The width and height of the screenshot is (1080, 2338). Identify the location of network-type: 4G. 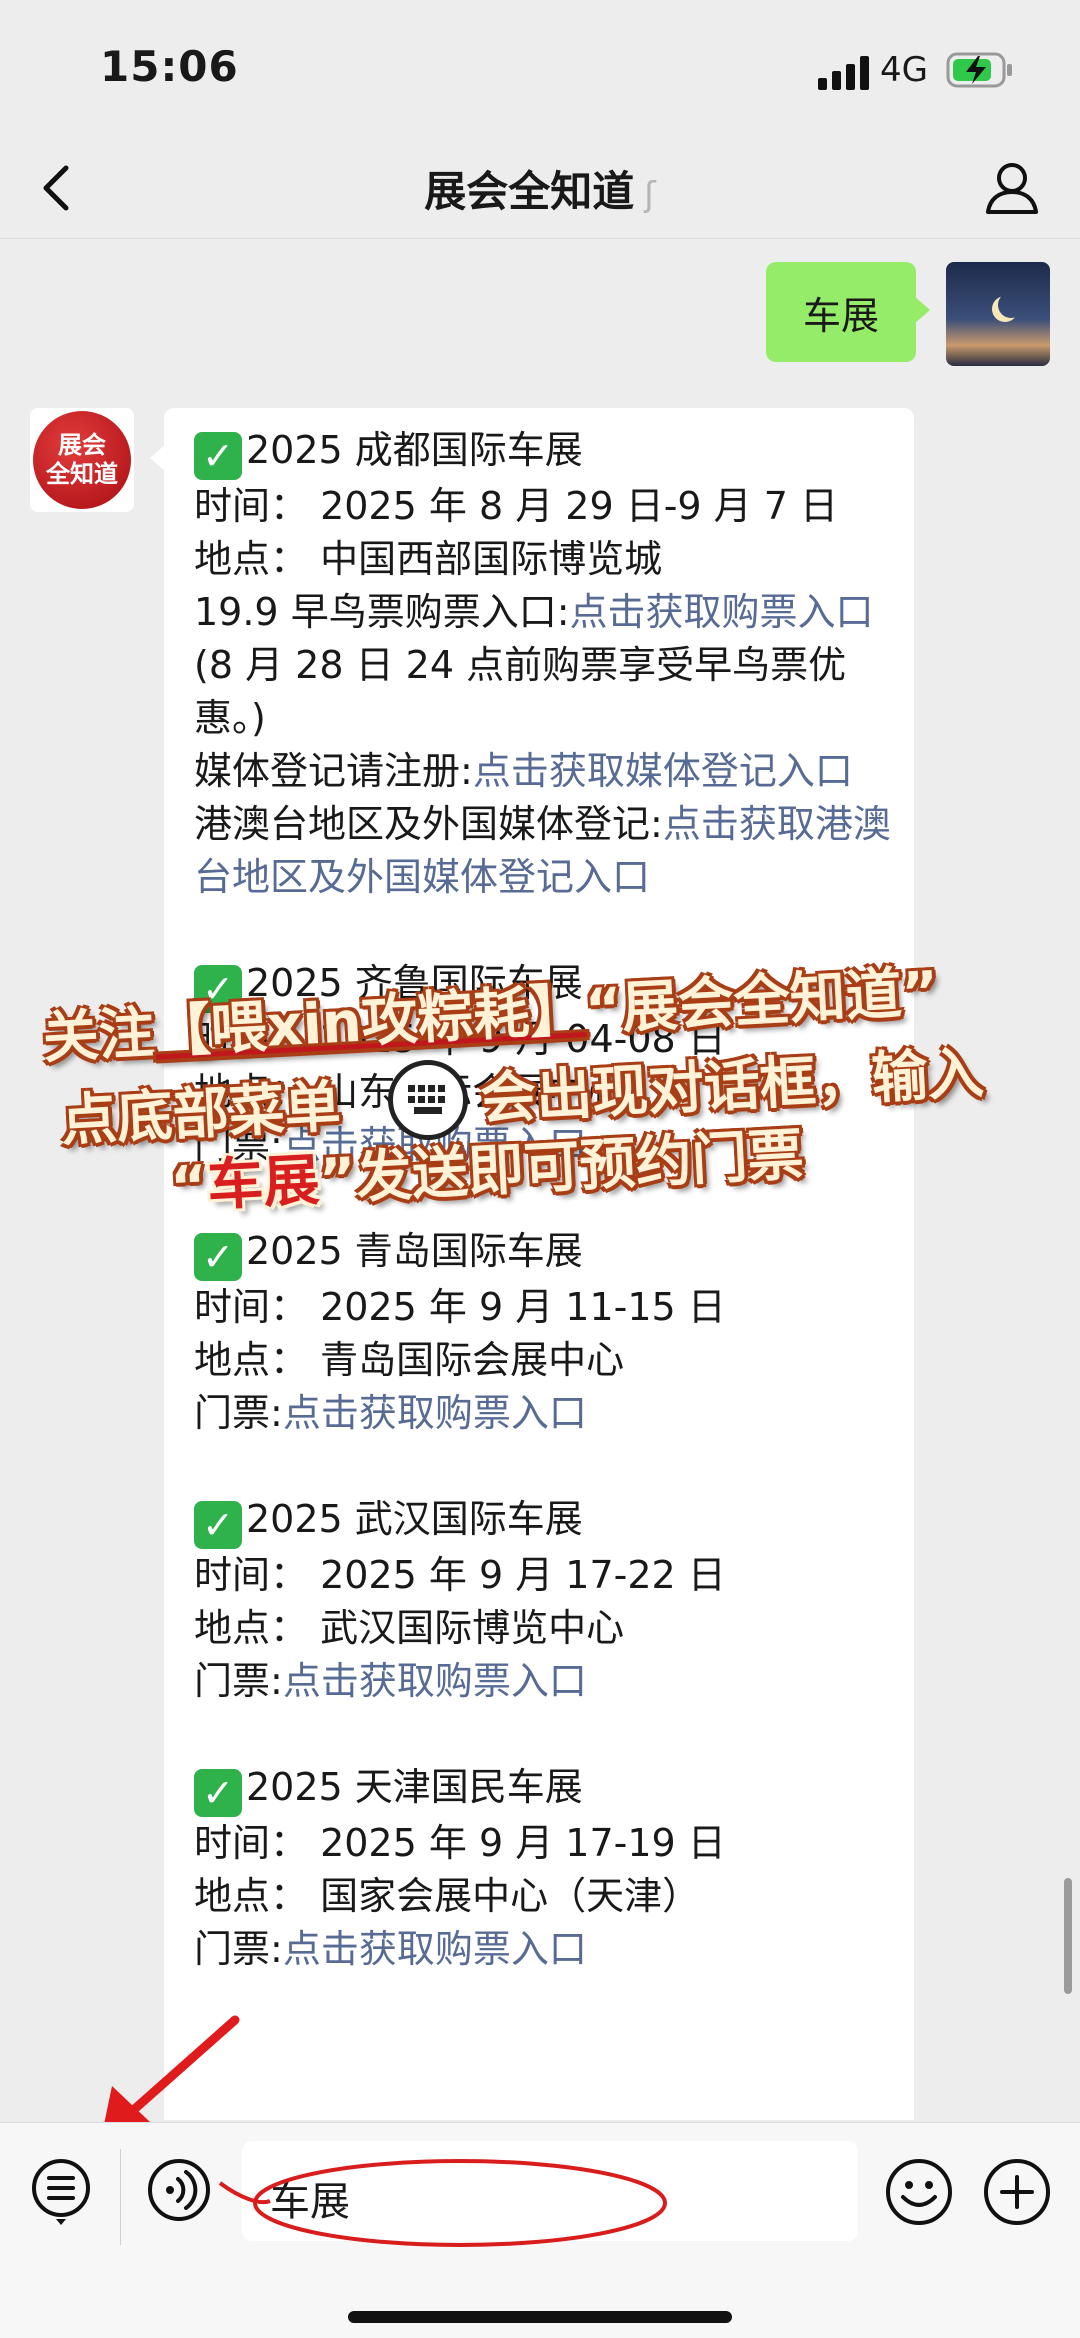
(904, 70).